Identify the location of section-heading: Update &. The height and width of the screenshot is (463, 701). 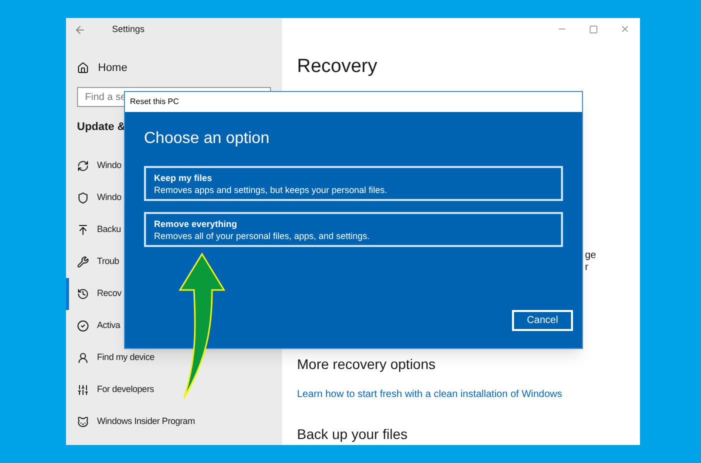
(101, 127).